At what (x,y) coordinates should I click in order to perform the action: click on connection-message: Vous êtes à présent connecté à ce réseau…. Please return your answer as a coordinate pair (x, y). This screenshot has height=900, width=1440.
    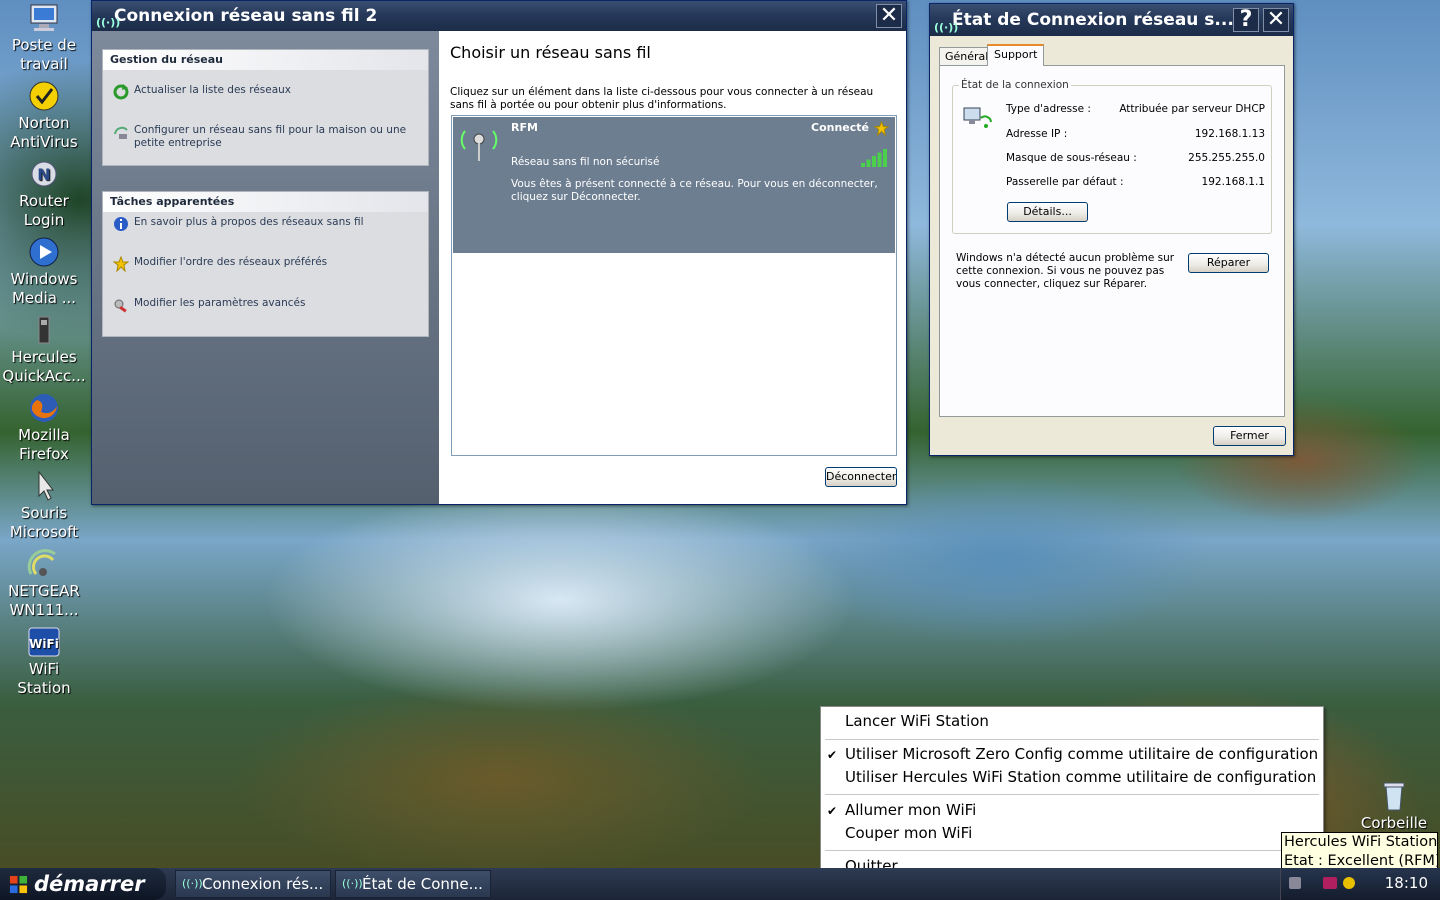
    Looking at the image, I should click on (694, 190).